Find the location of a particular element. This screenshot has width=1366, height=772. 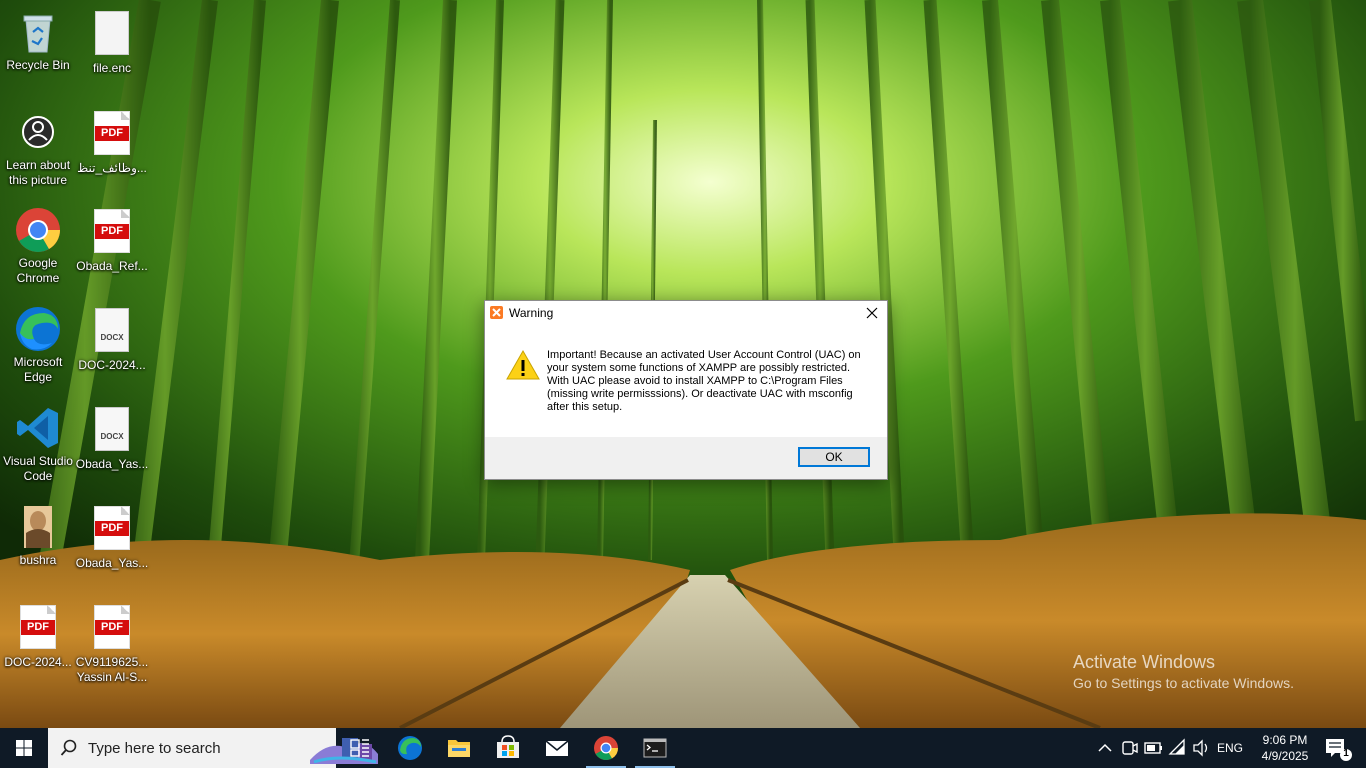

dialog-title: Warning is located at coordinates (531, 313).